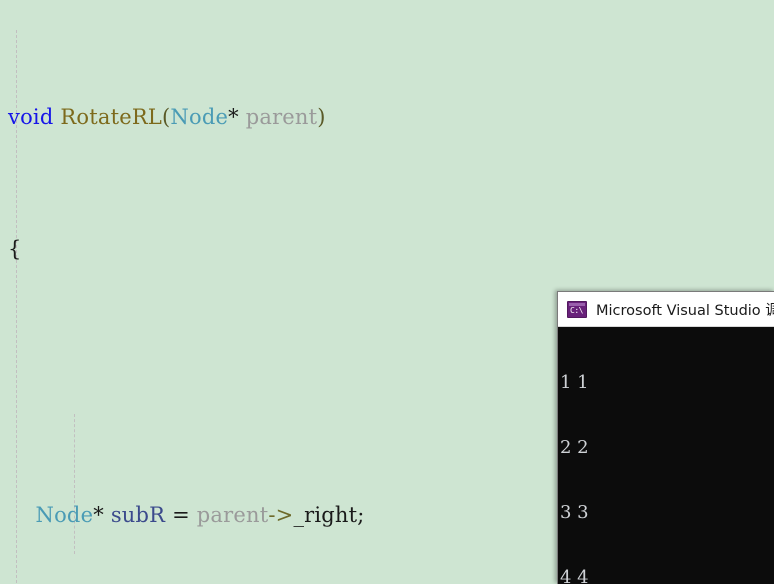 The width and height of the screenshot is (774, 584). I want to click on operator-arrow: ->, so click(281, 515).